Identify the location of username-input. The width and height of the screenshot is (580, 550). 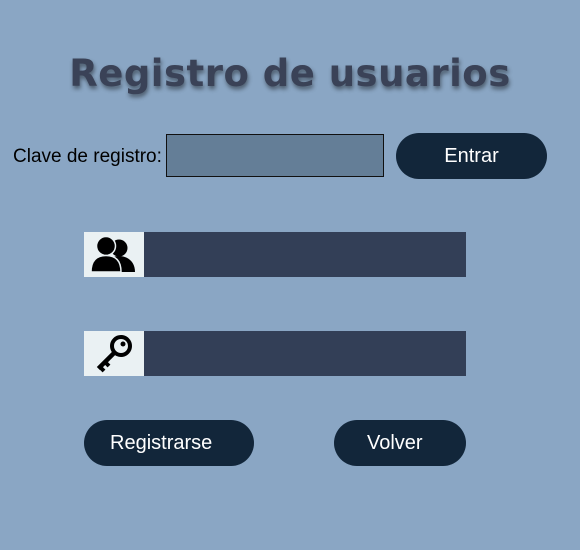
(305, 254).